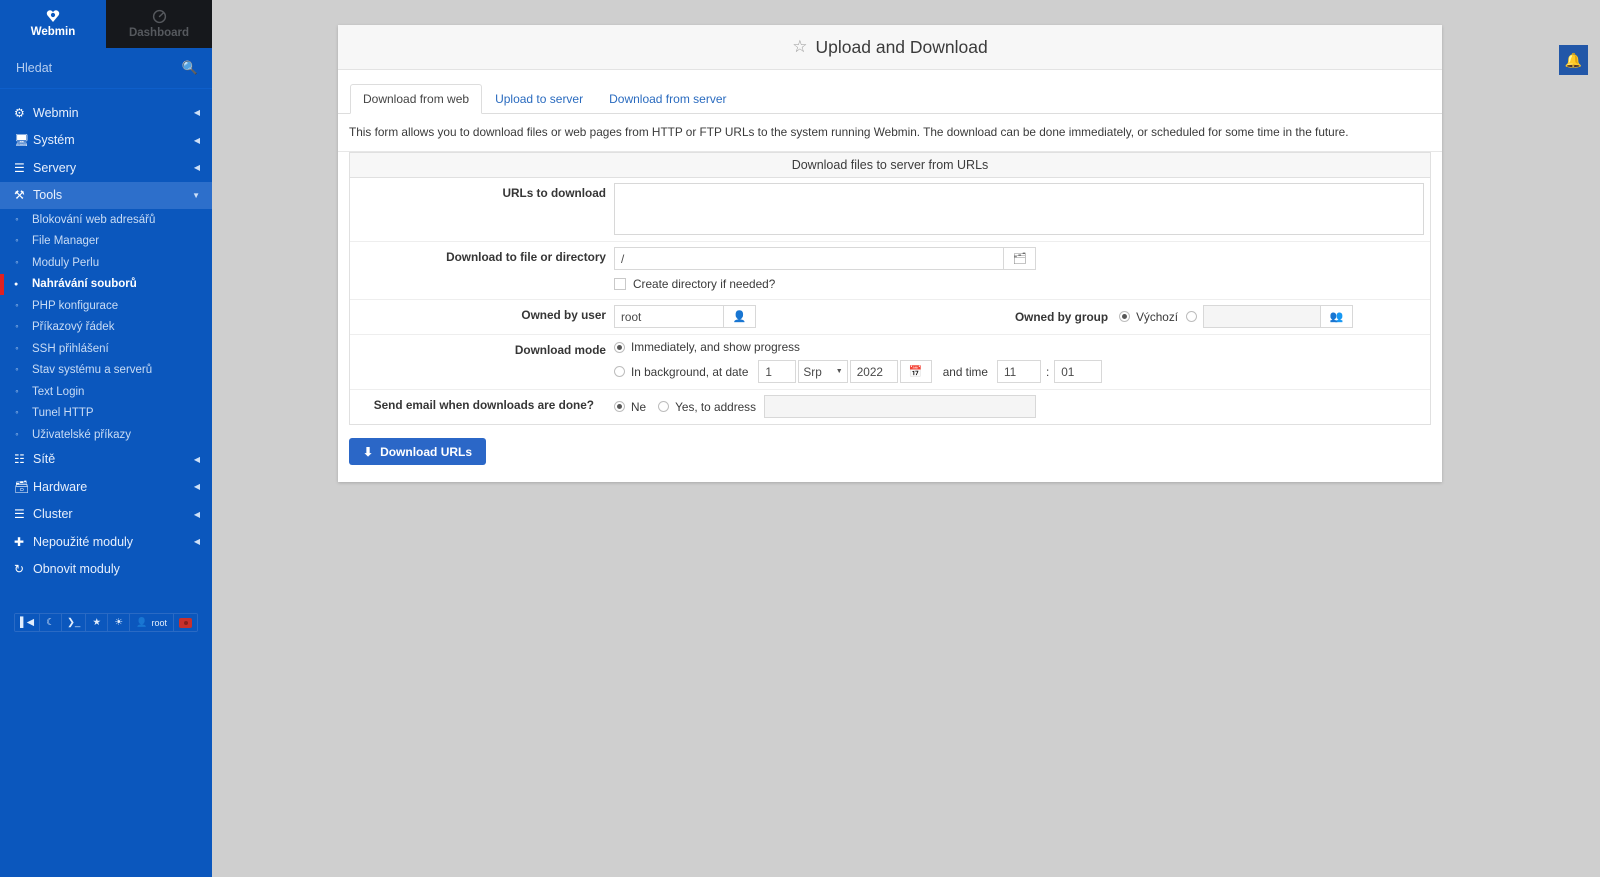  What do you see at coordinates (106, 242) in the screenshot?
I see `sidebar-item-file-manager: ⚬ File Manager` at bounding box center [106, 242].